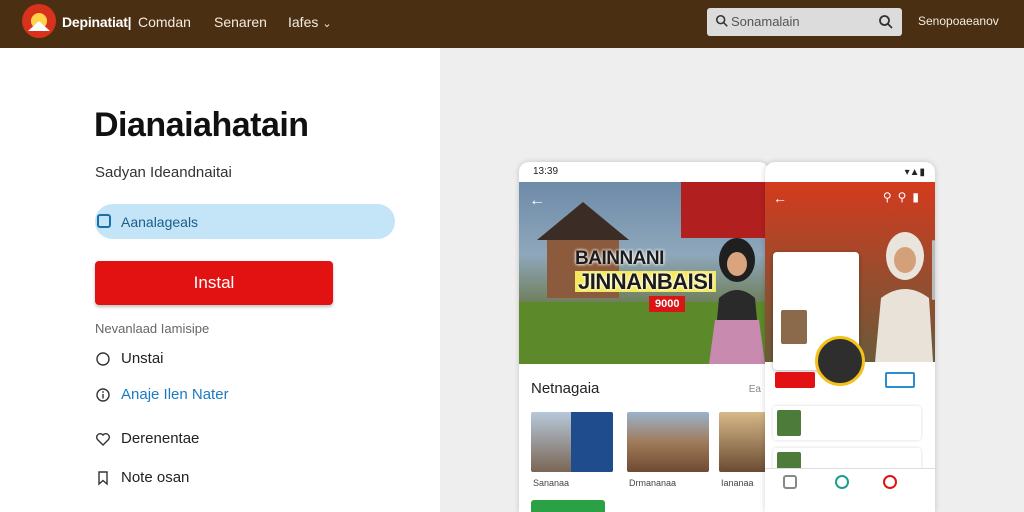 This screenshot has width=1024, height=512. What do you see at coordinates (850, 490) in the screenshot?
I see `bottom-tab-bar` at bounding box center [850, 490].